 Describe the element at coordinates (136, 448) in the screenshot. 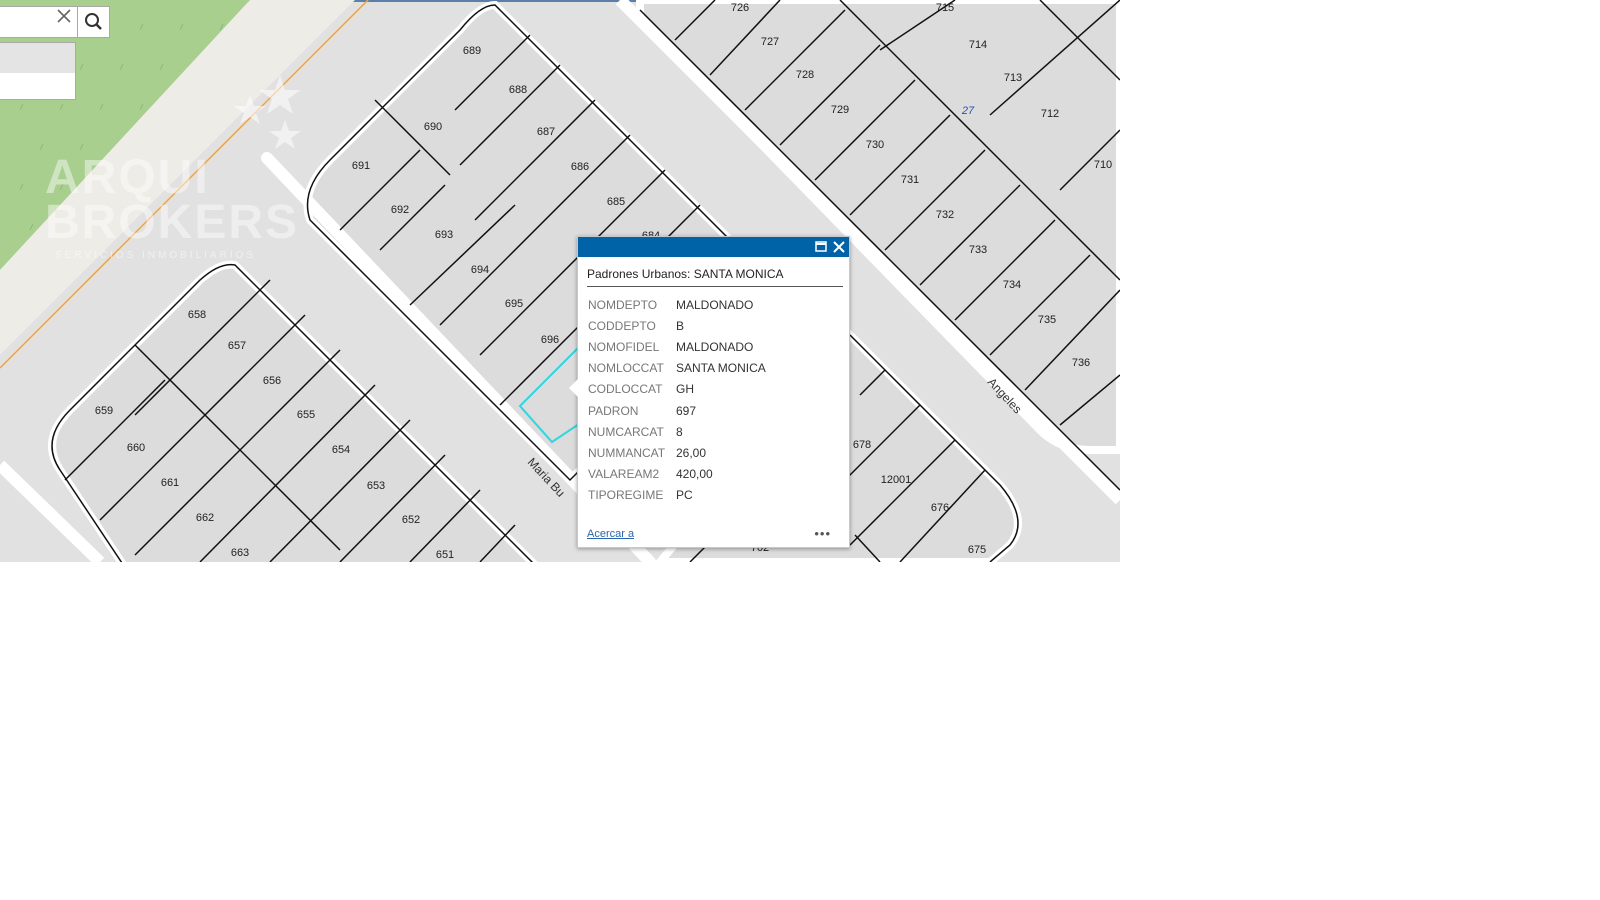

I see `parcel-label: 660` at that location.